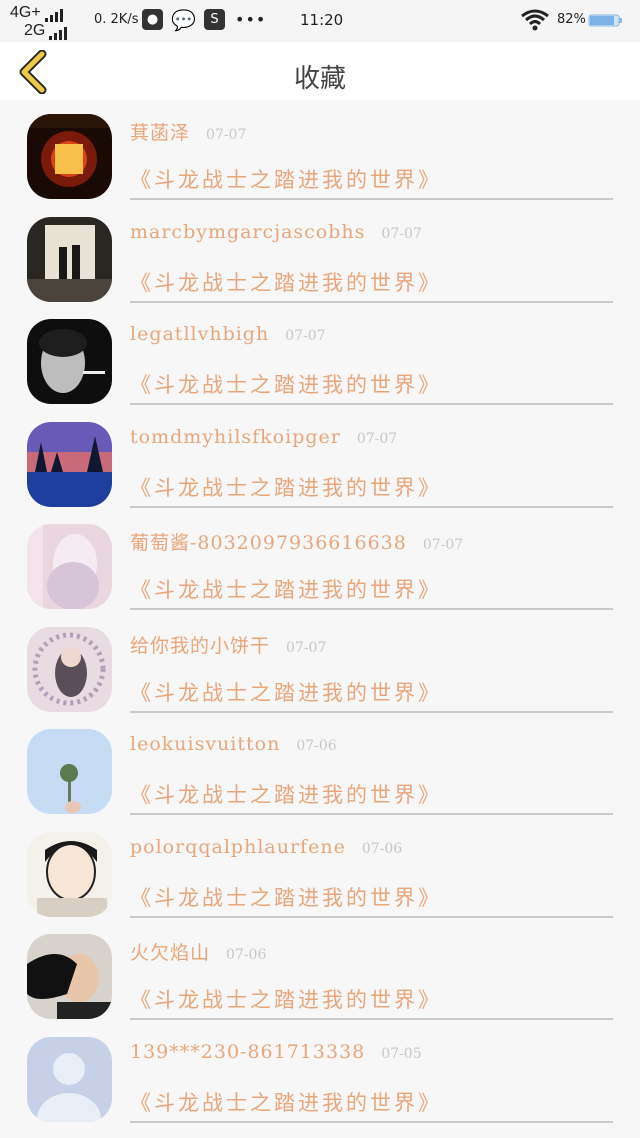  What do you see at coordinates (319, 79) in the screenshot?
I see `page-title: 收藏` at bounding box center [319, 79].